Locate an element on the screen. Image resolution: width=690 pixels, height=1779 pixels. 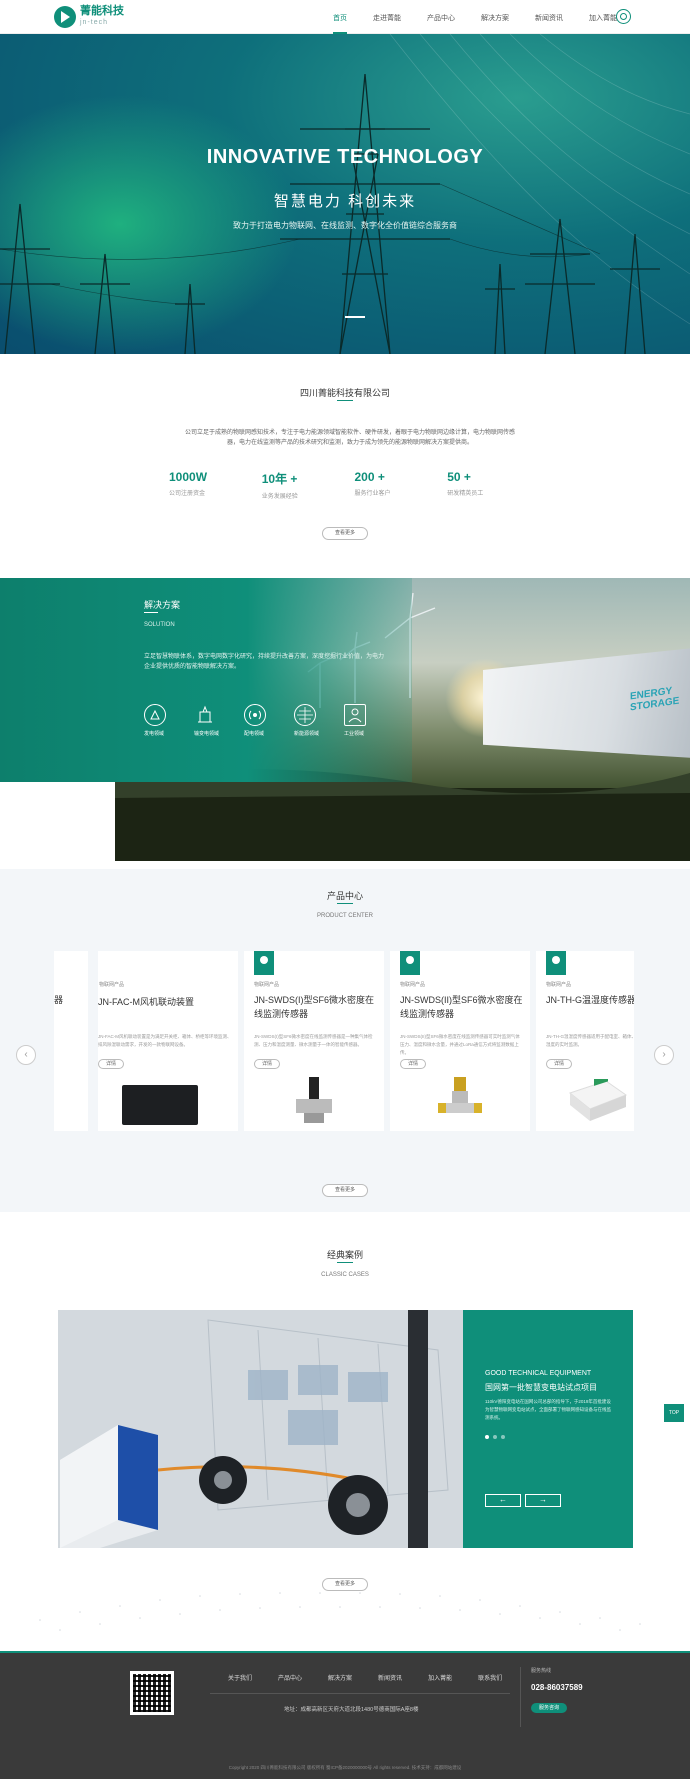
case-title: 国网第一批智慧变电站试点项目 is located at coordinates (541, 1387).